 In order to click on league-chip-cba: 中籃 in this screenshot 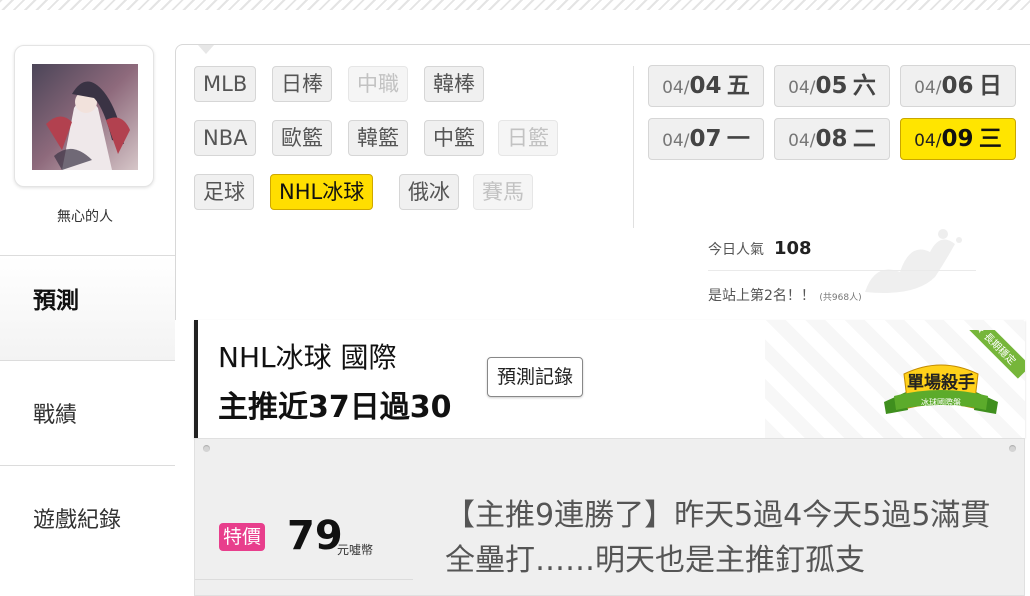, I will do `click(454, 138)`.